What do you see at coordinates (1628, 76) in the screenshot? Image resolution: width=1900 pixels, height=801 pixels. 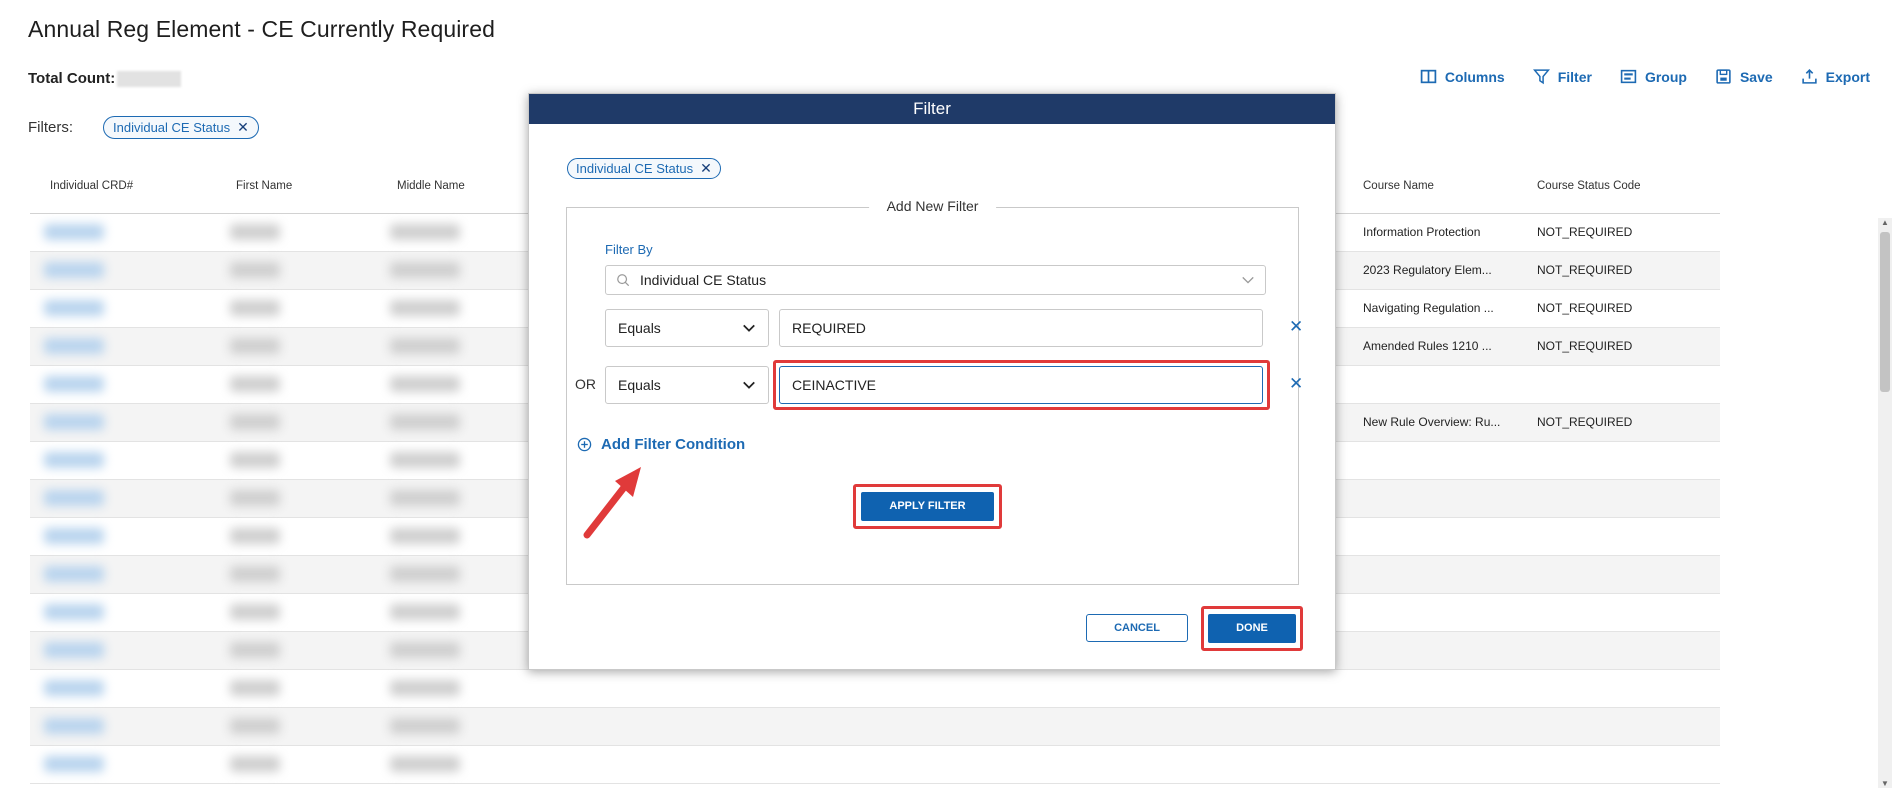 I see `group-icon` at bounding box center [1628, 76].